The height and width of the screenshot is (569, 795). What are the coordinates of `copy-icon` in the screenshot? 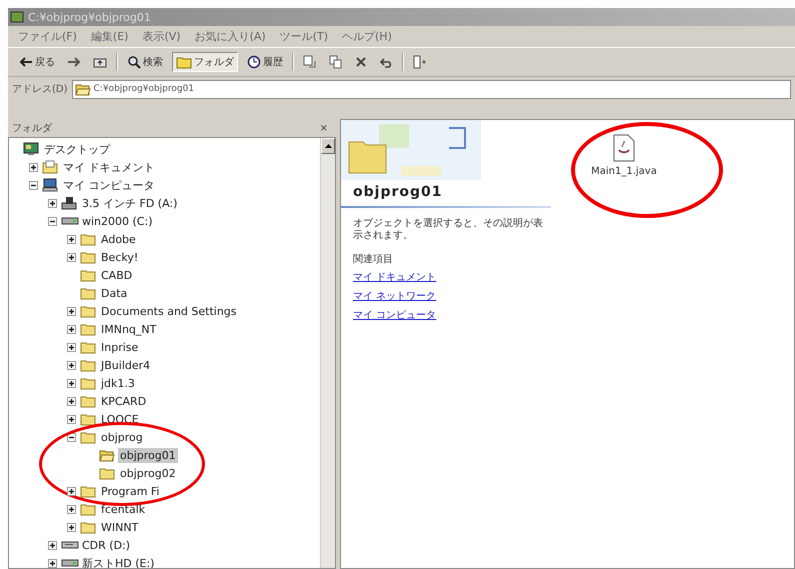 It's located at (336, 62).